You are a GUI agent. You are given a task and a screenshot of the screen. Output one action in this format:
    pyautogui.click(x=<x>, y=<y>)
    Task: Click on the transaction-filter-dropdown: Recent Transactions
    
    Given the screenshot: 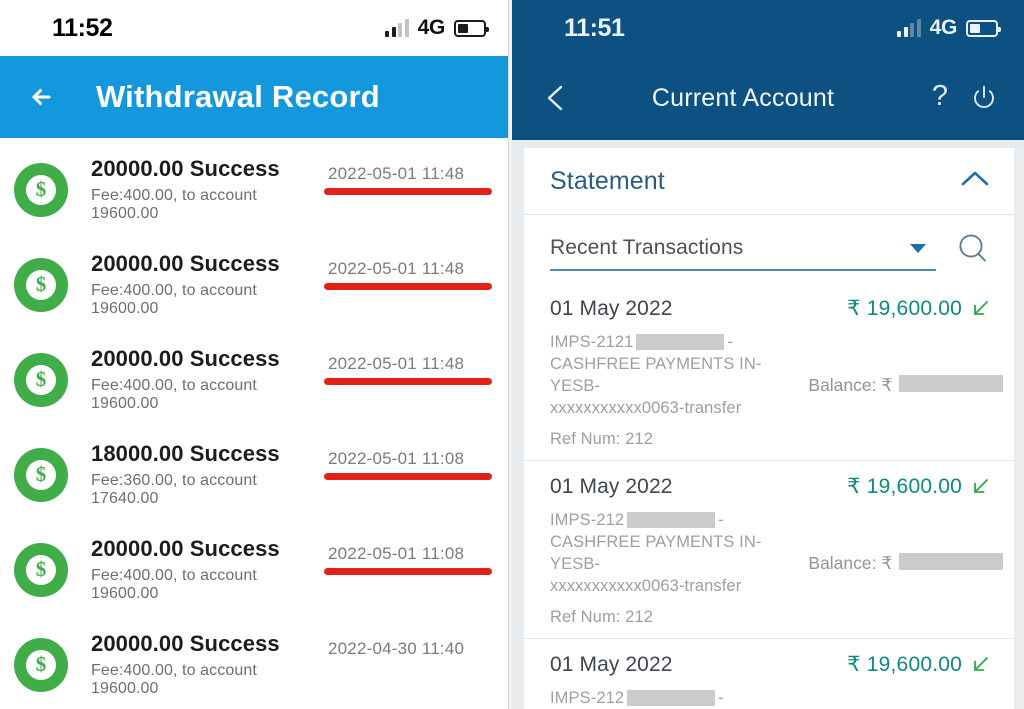 What is the action you would take?
    pyautogui.click(x=743, y=249)
    